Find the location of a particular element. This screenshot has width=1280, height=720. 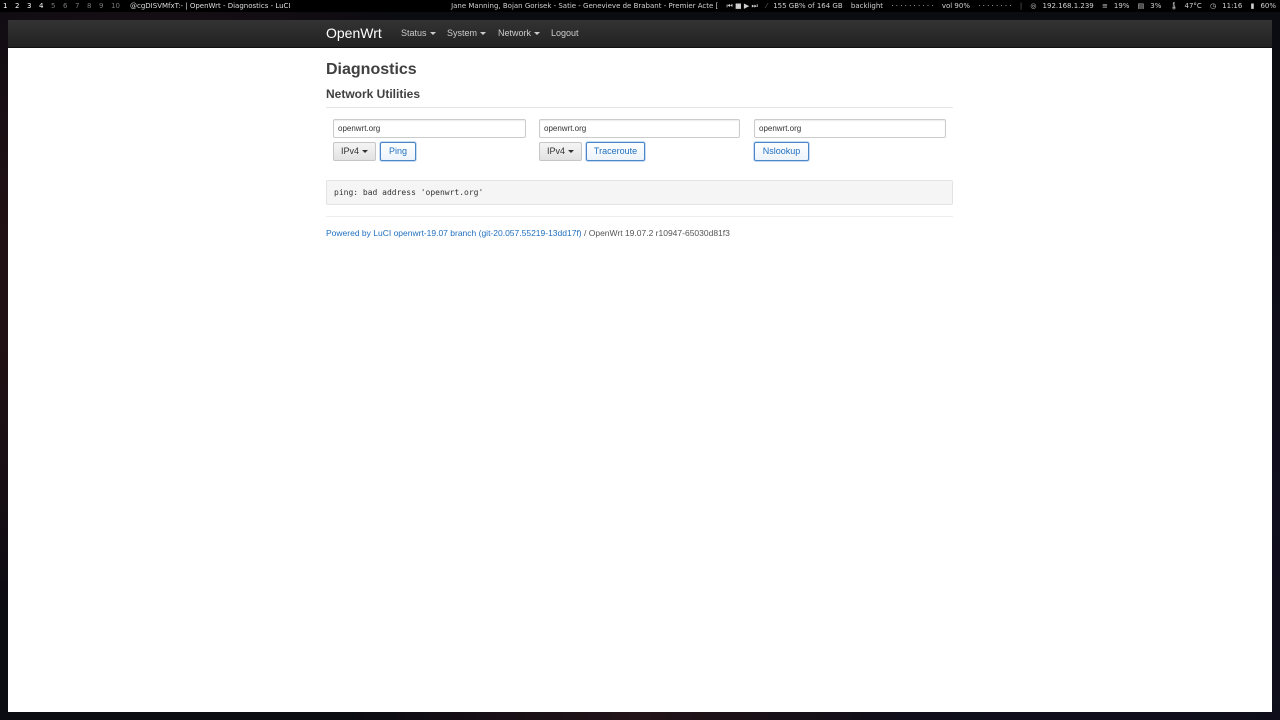

volume-meter: · · · · · · · · is located at coordinates (995, 6).